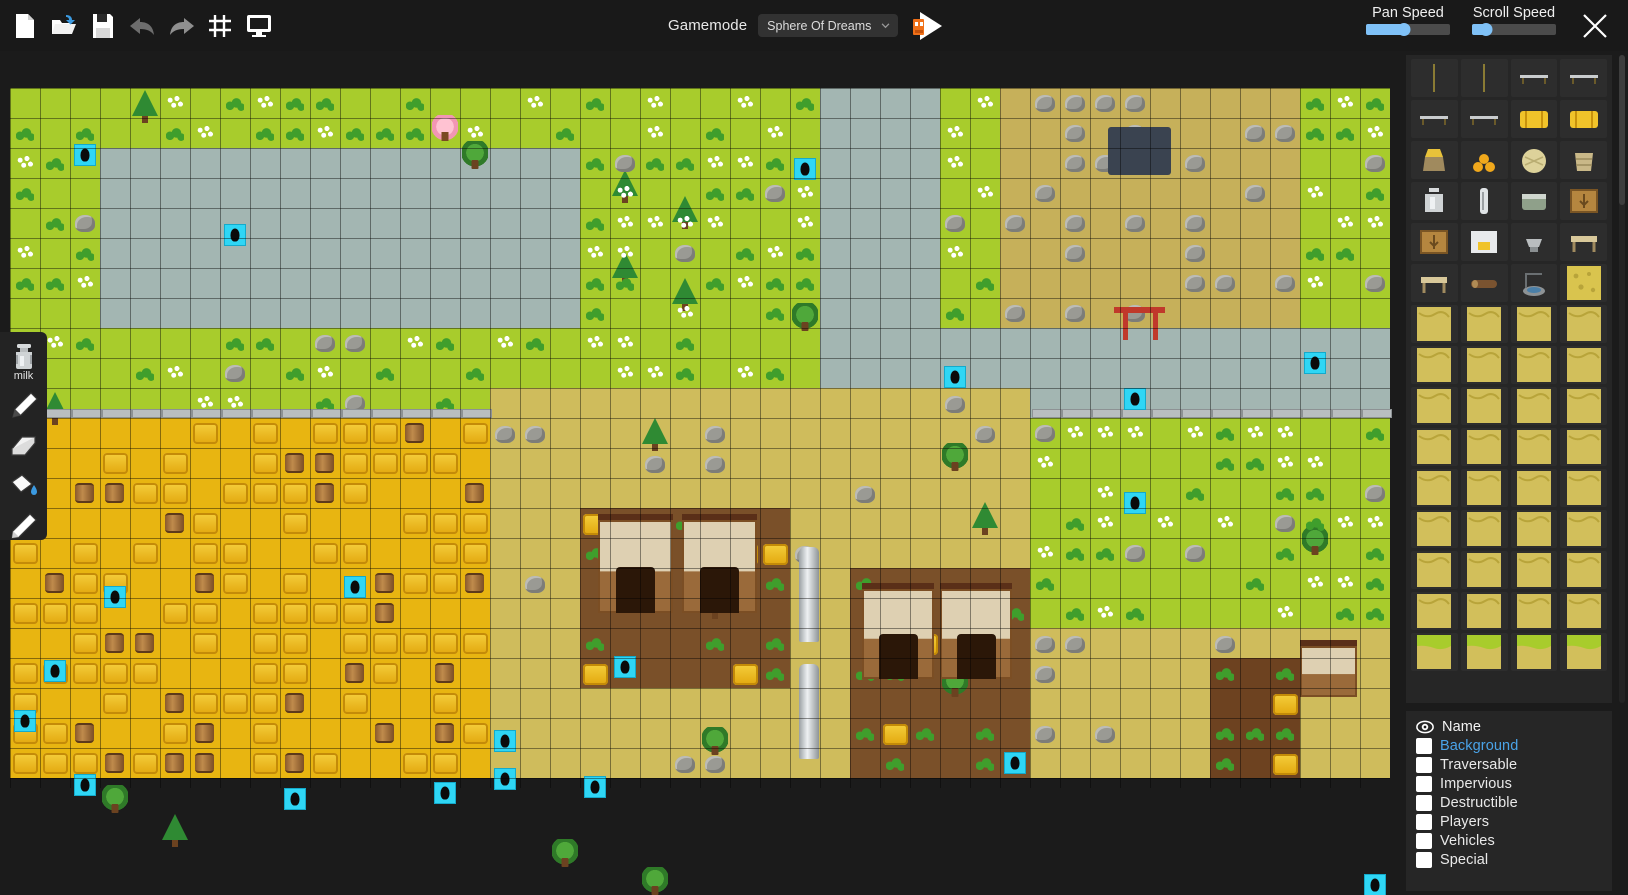 This screenshot has height=895, width=1628. Describe the element at coordinates (1622, 130) in the screenshot. I see `palette-scroll-thumb` at that location.